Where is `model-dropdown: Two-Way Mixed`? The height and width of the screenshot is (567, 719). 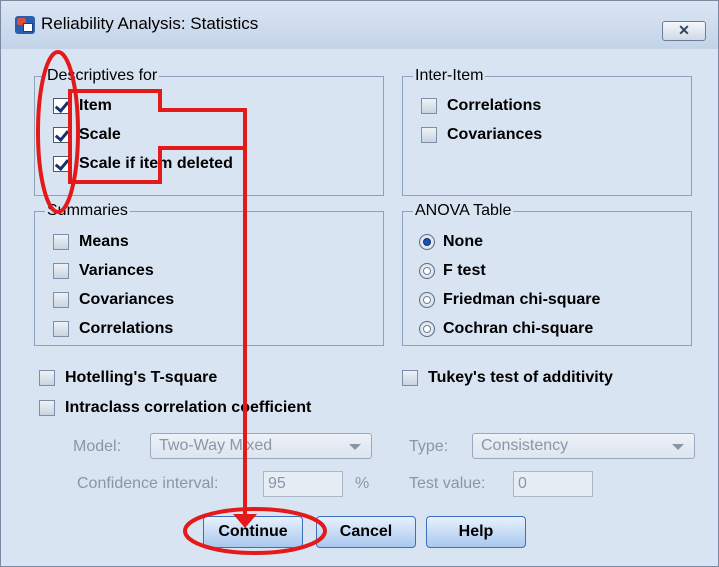
model-dropdown: Two-Way Mixed is located at coordinates (261, 446).